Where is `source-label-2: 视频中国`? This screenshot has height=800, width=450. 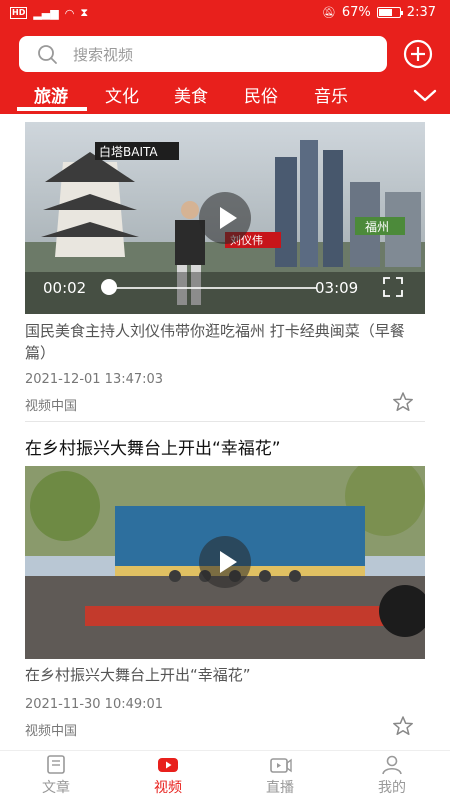 source-label-2: 视频中国 is located at coordinates (51, 731).